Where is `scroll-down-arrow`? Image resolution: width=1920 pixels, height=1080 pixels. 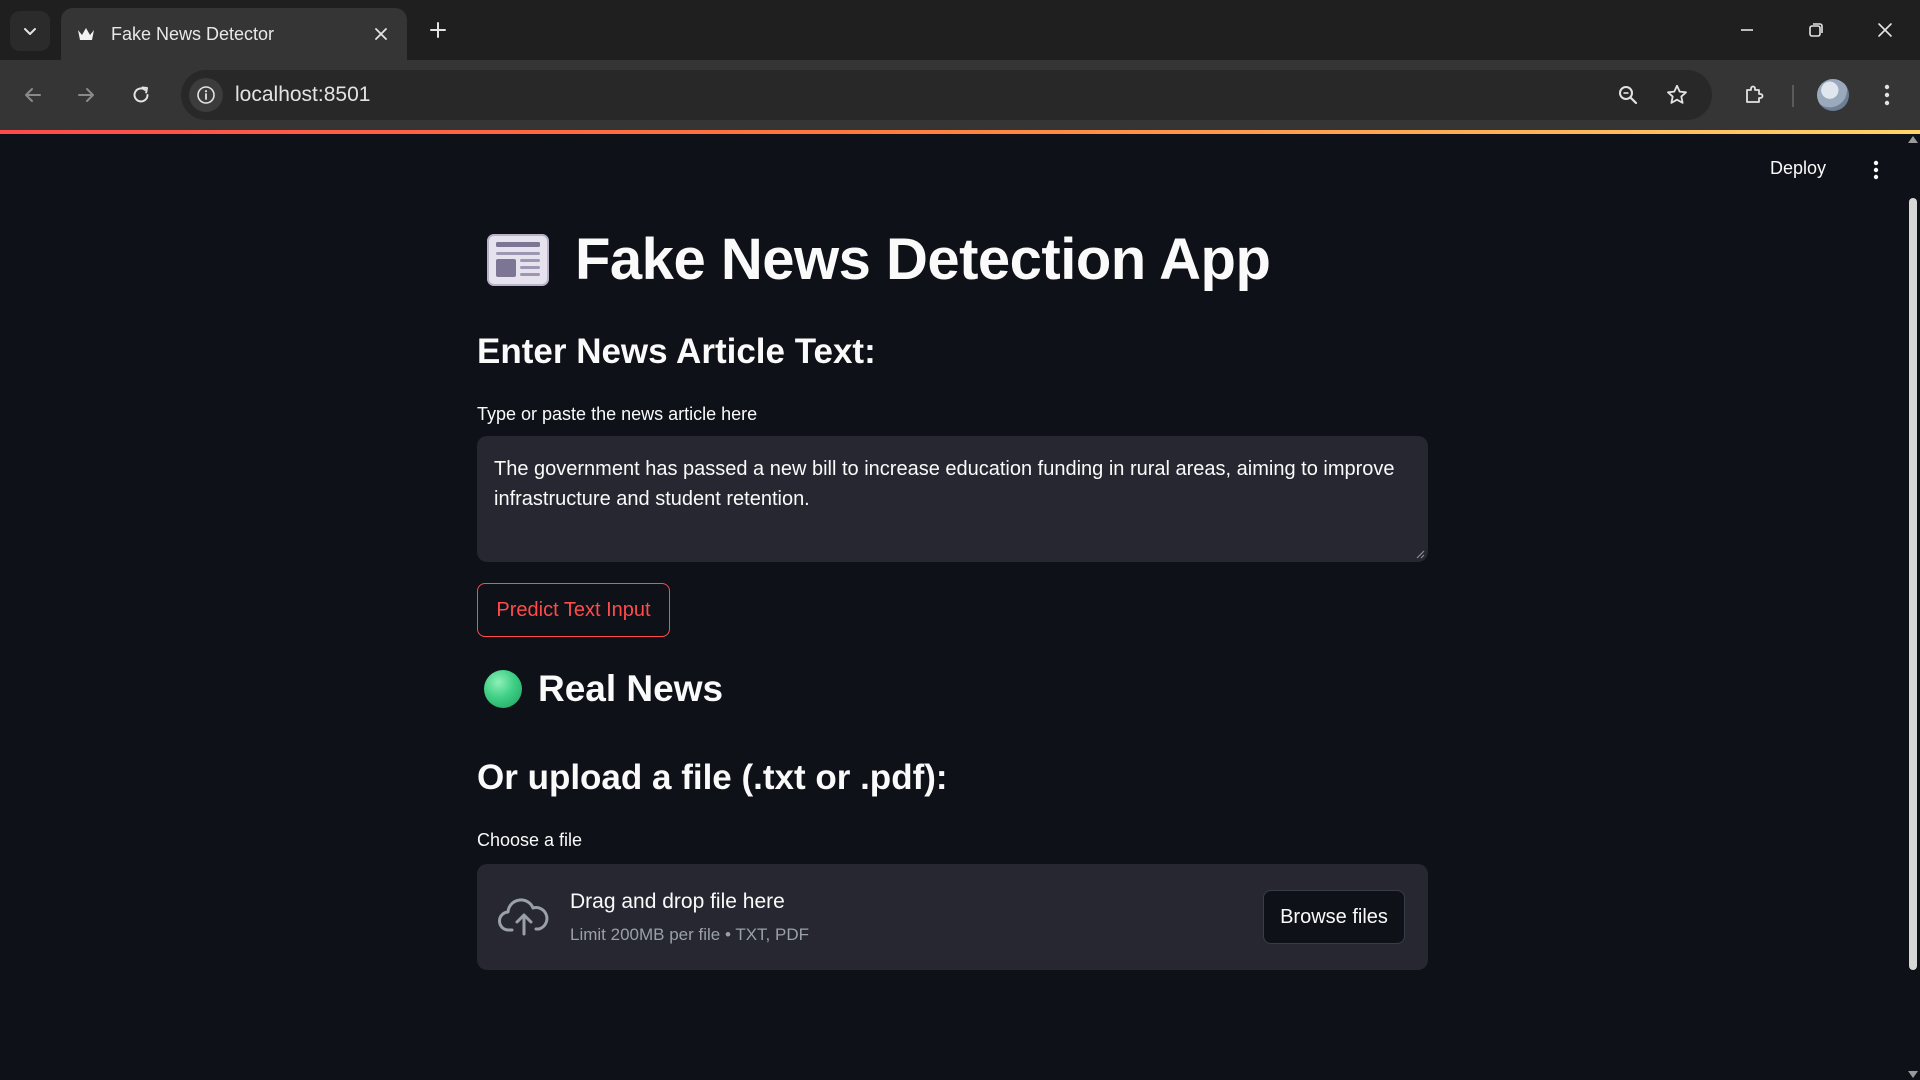 scroll-down-arrow is located at coordinates (1913, 1074).